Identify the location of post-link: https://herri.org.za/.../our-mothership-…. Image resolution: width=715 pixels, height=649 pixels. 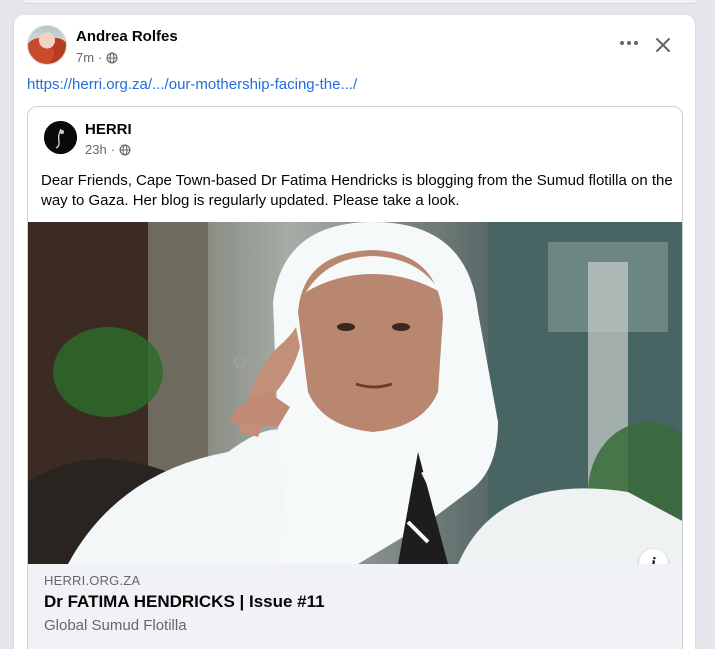
(192, 84).